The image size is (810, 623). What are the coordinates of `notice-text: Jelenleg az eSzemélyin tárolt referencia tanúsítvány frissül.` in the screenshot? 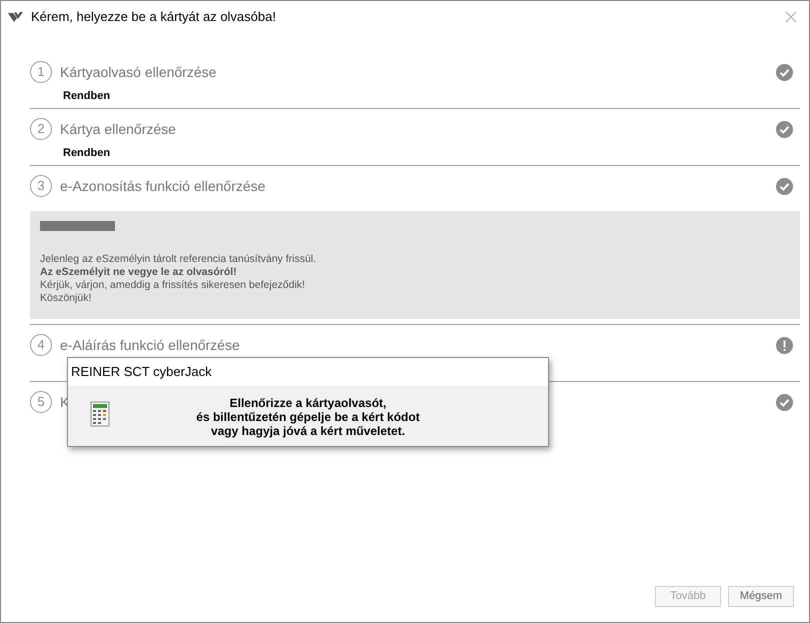 It's located at (179, 259).